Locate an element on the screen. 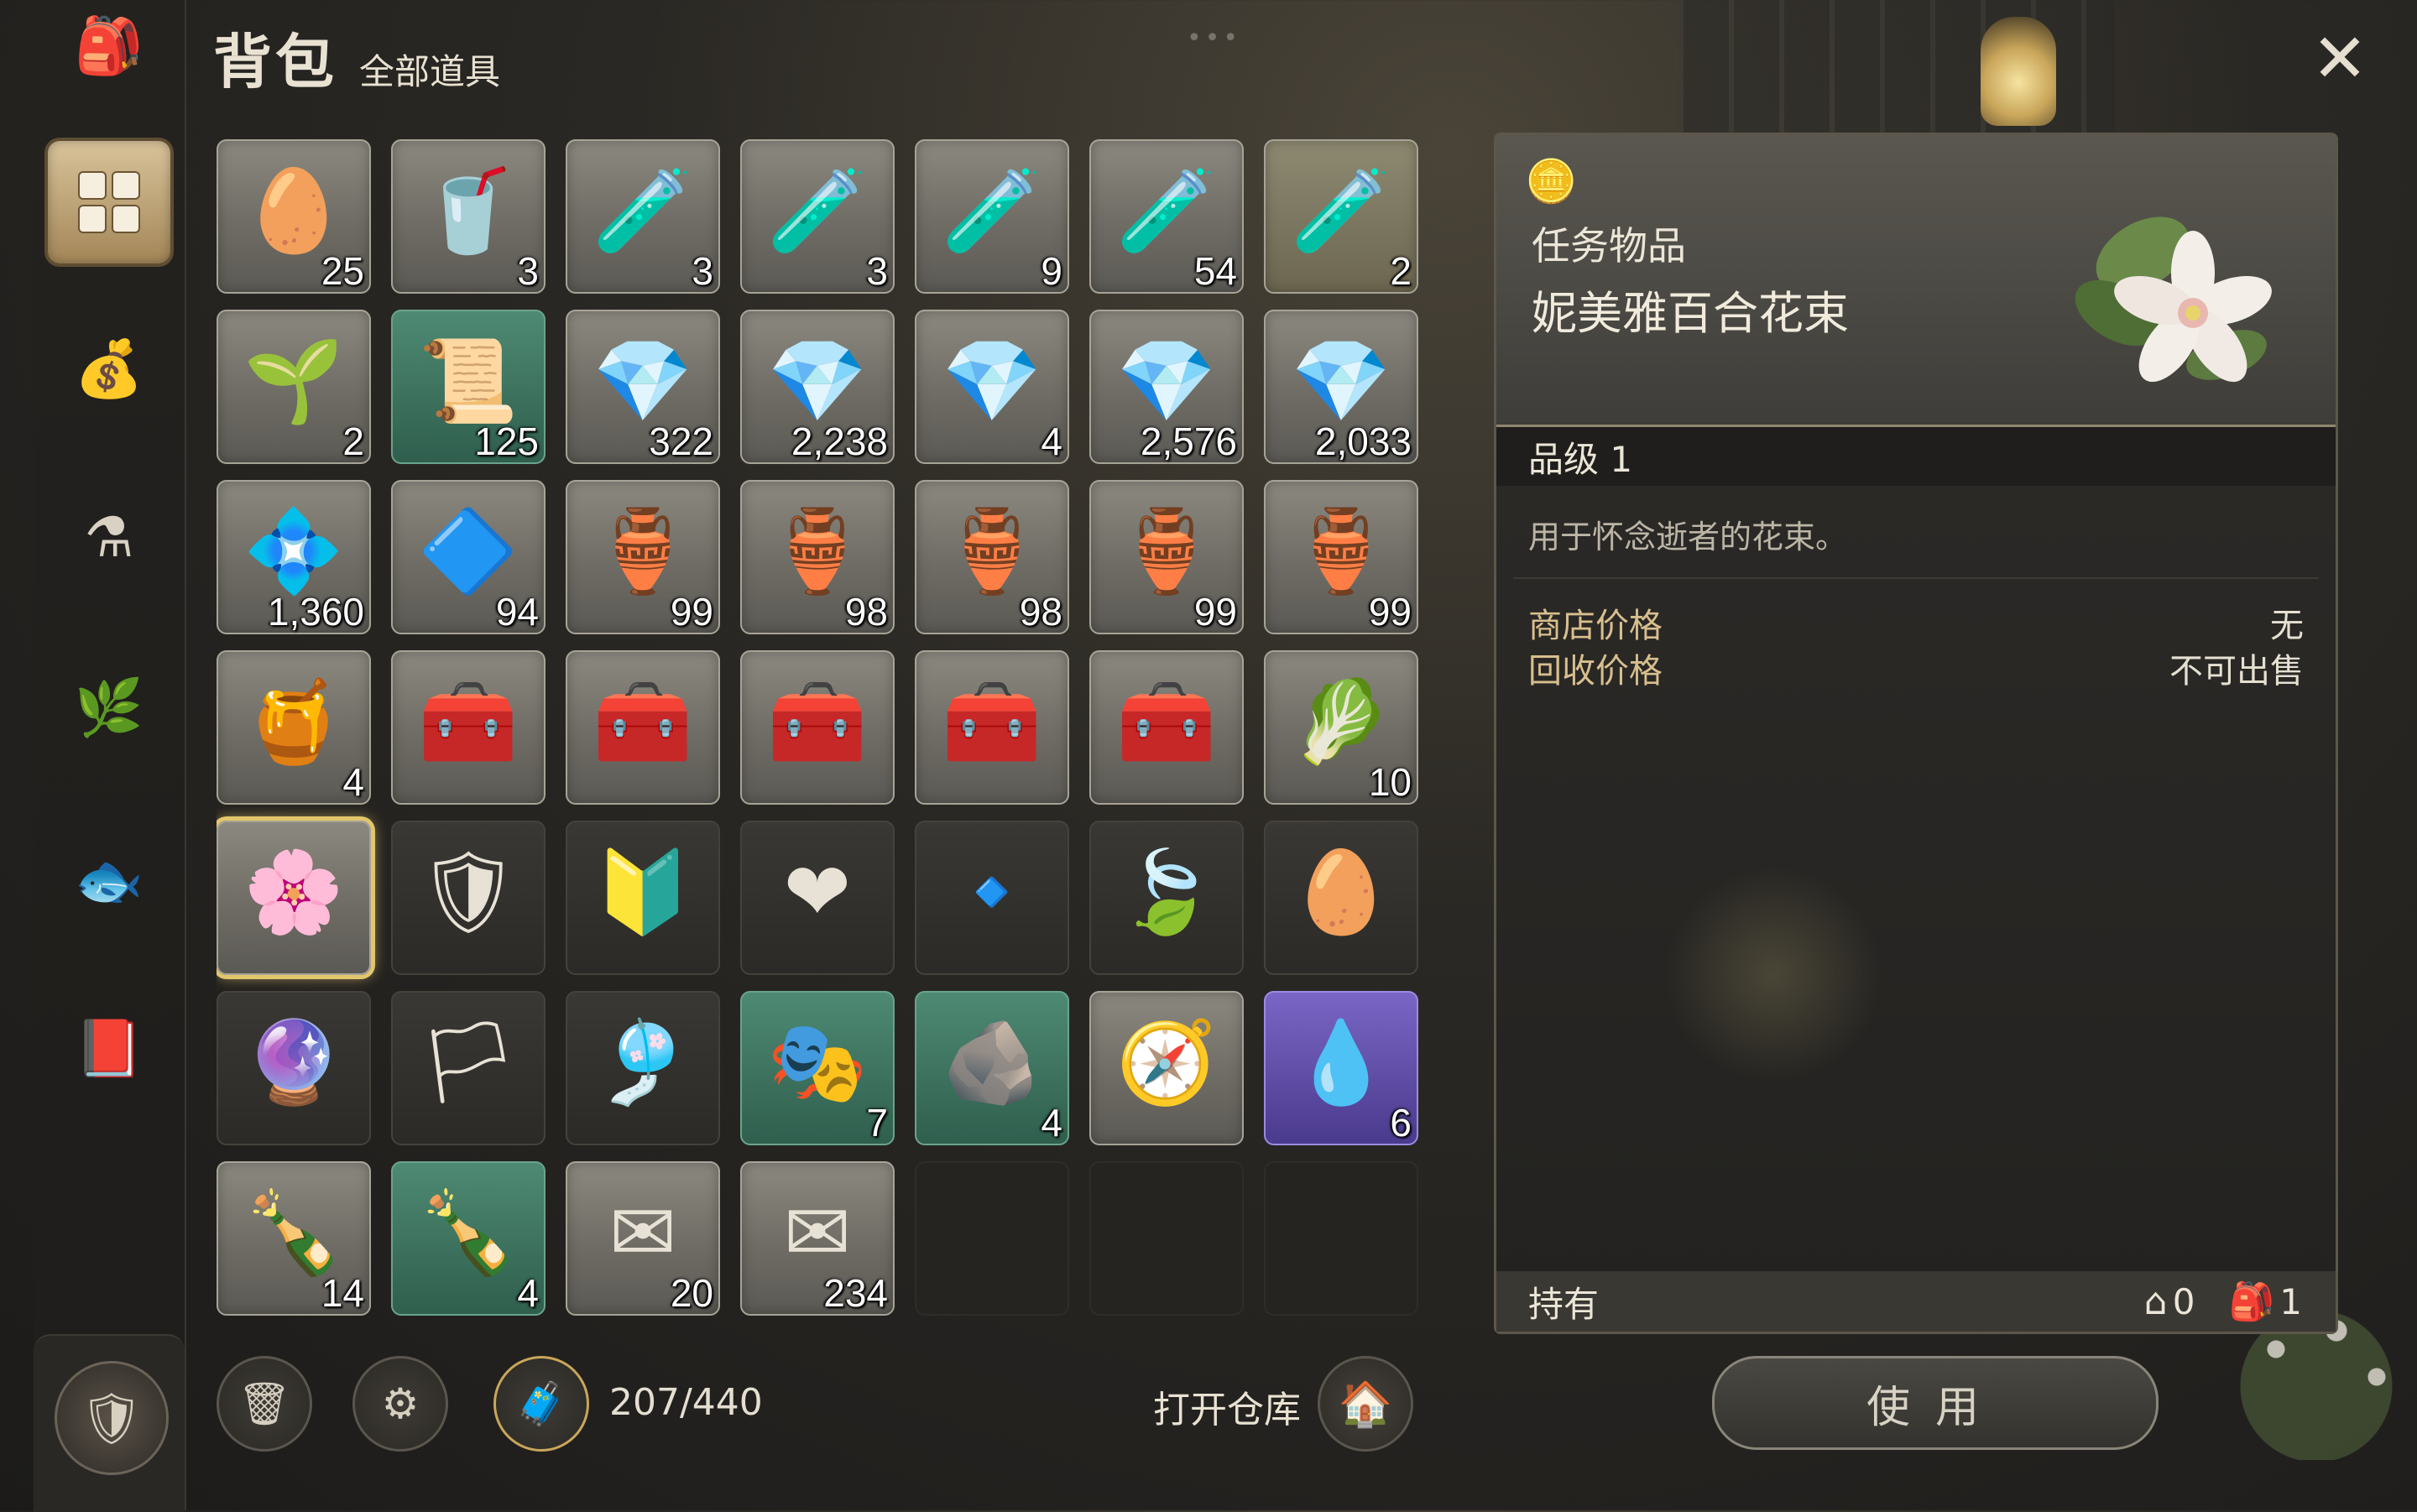 The image size is (2417, 1512). inventory-slot: 🍯 4 is located at coordinates (294, 728).